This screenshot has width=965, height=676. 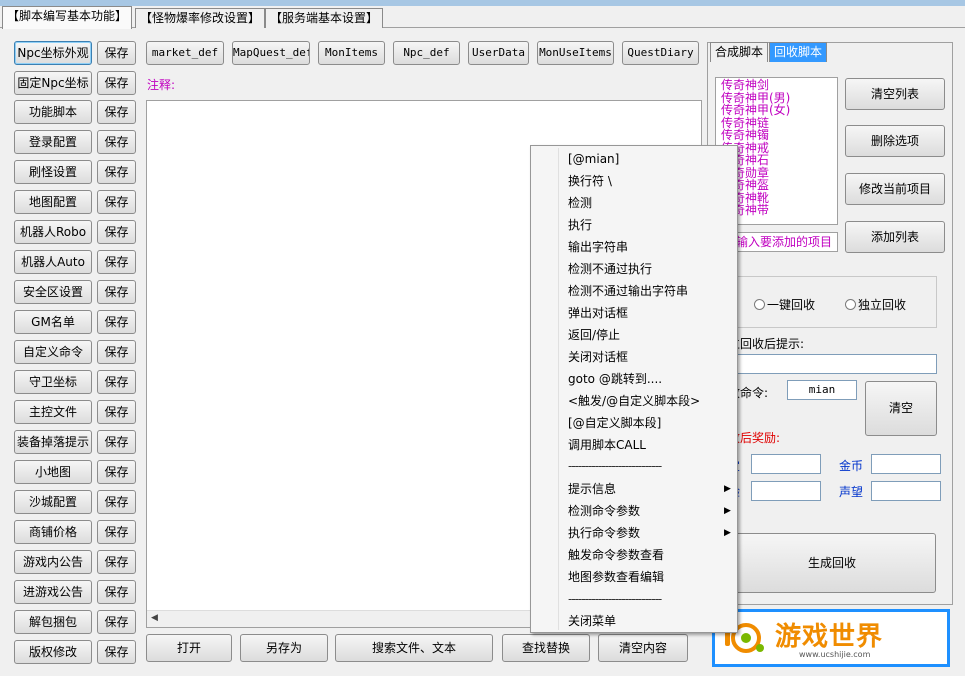 I want to click on file-npc-def-button: Npc_def, so click(x=426, y=53).